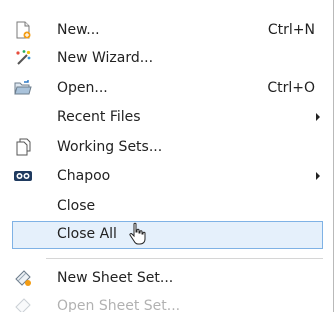 Image resolution: width=335 pixels, height=312 pixels. Describe the element at coordinates (23, 304) in the screenshot. I see `open-sheet-set-icon` at that location.